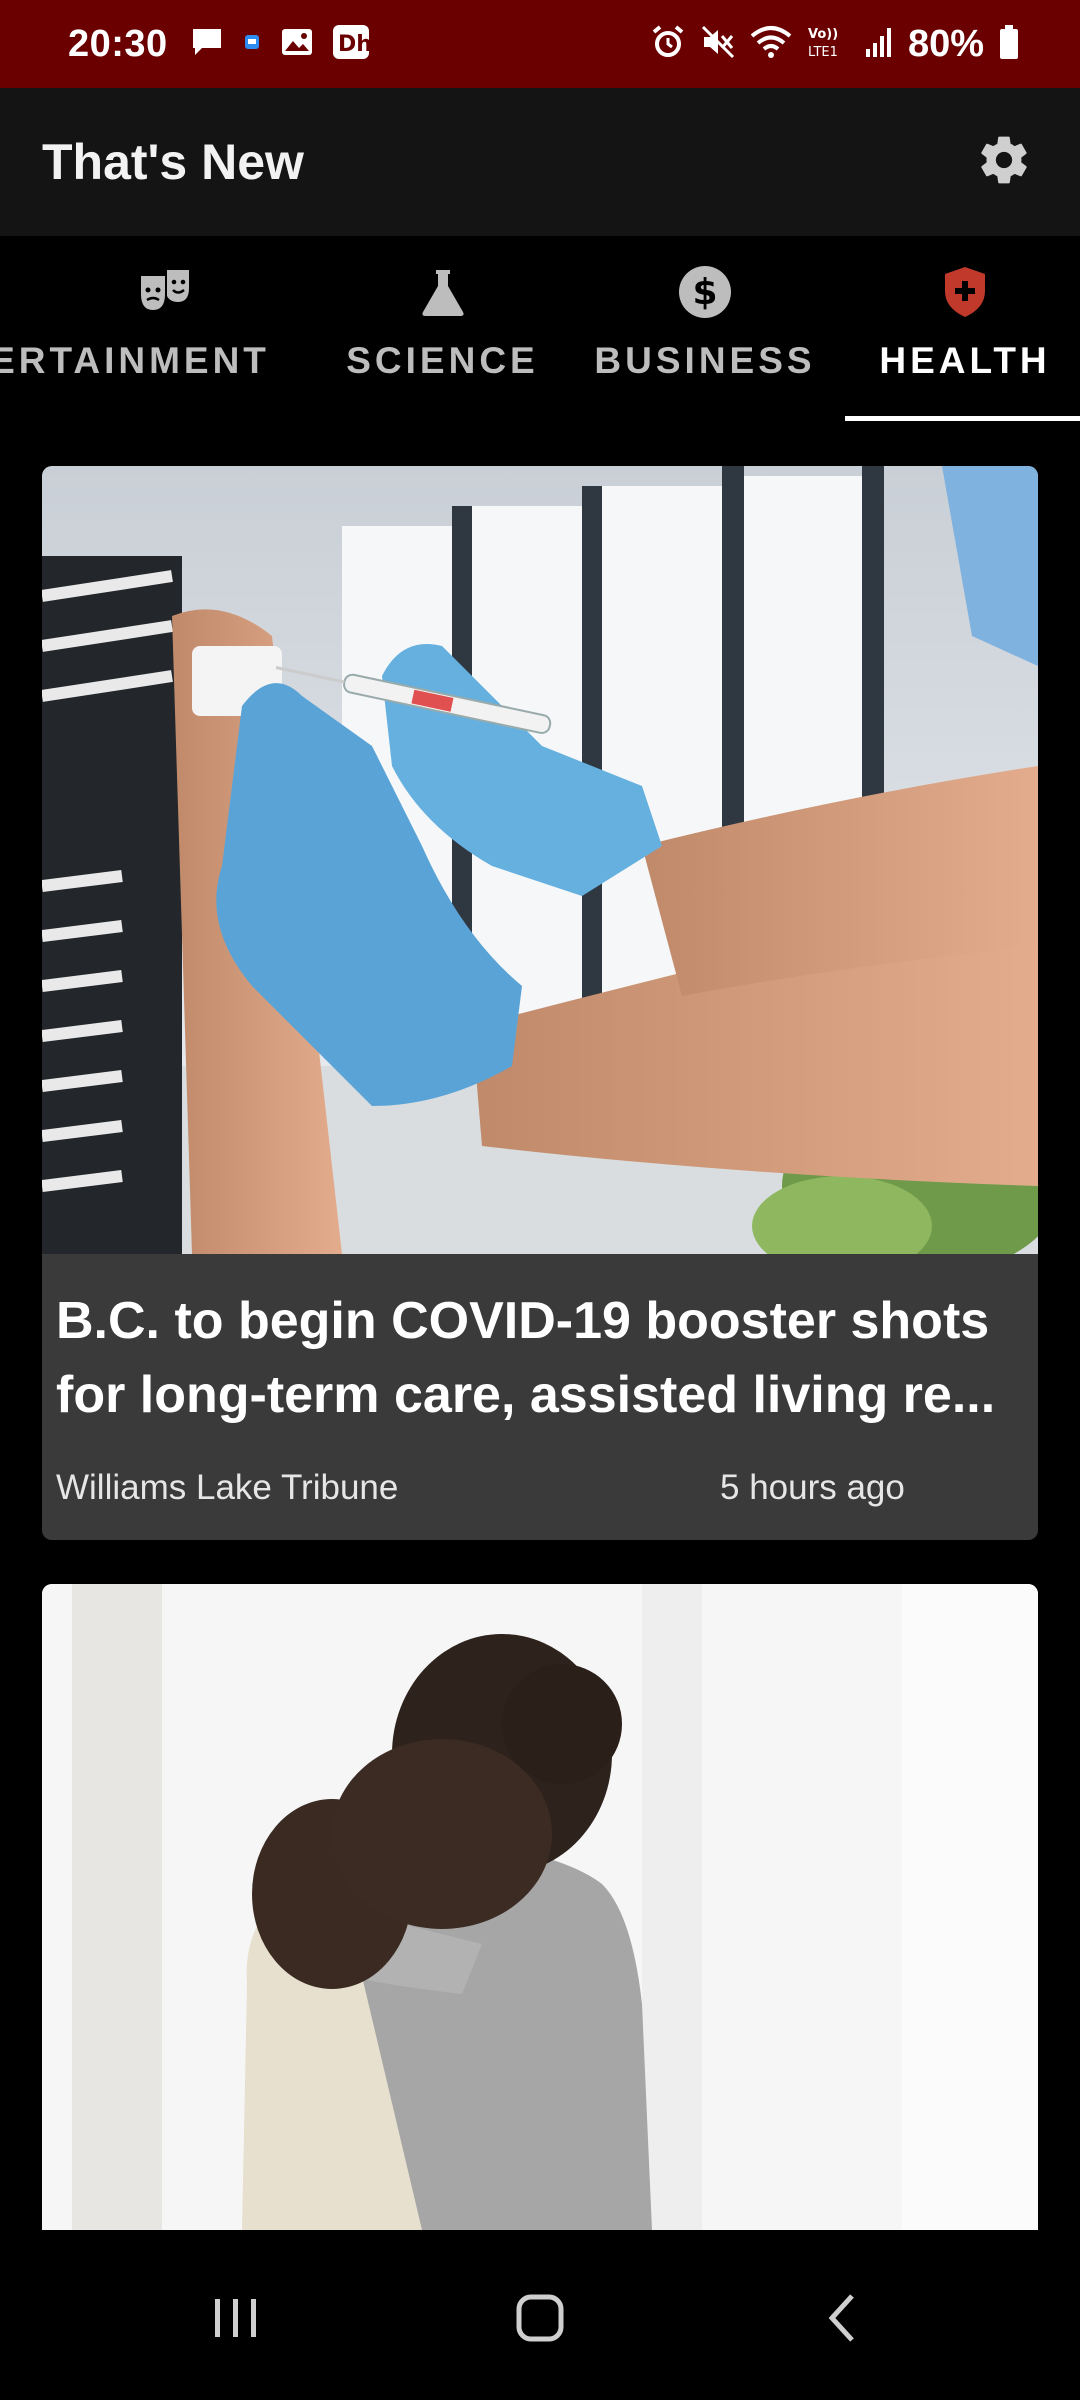 The image size is (1080, 2400). I want to click on status-left-icons: Dh, so click(281, 44).